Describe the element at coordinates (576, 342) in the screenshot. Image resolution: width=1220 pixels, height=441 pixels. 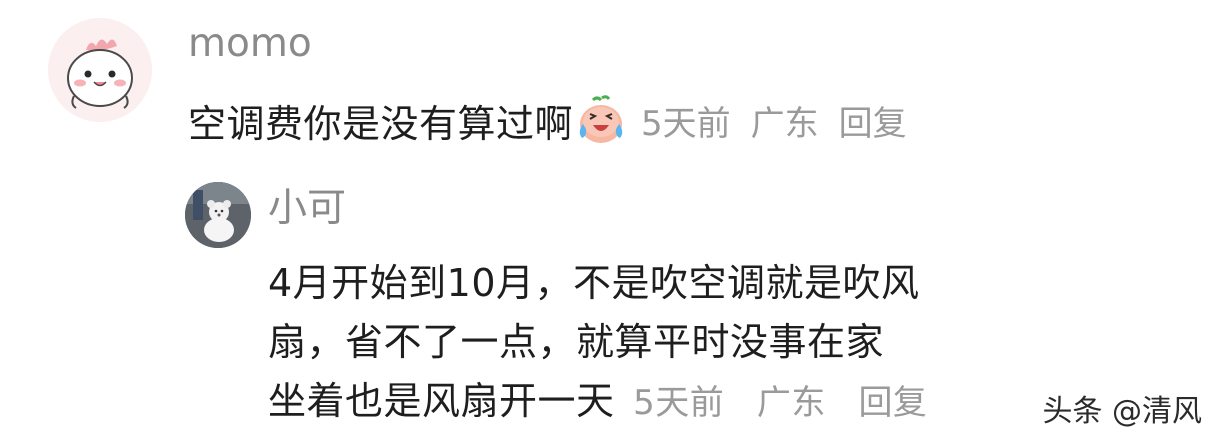
I see `reply-text-line: 扇，省不了一点，就算平时没事在家` at that location.